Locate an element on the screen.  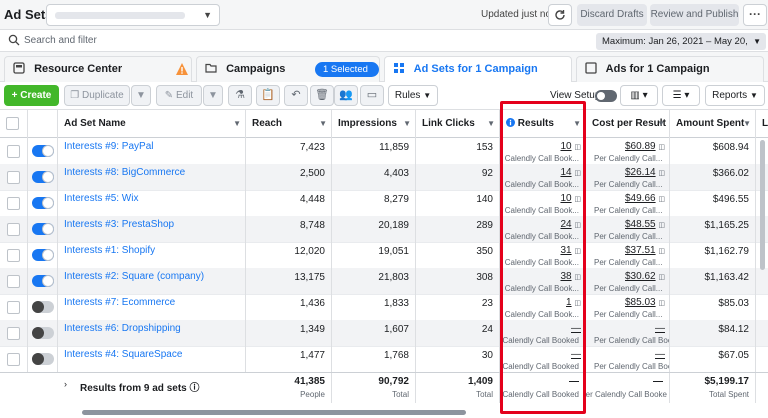
col-header-reach: Reach ▼ is located at coordinates (289, 124).